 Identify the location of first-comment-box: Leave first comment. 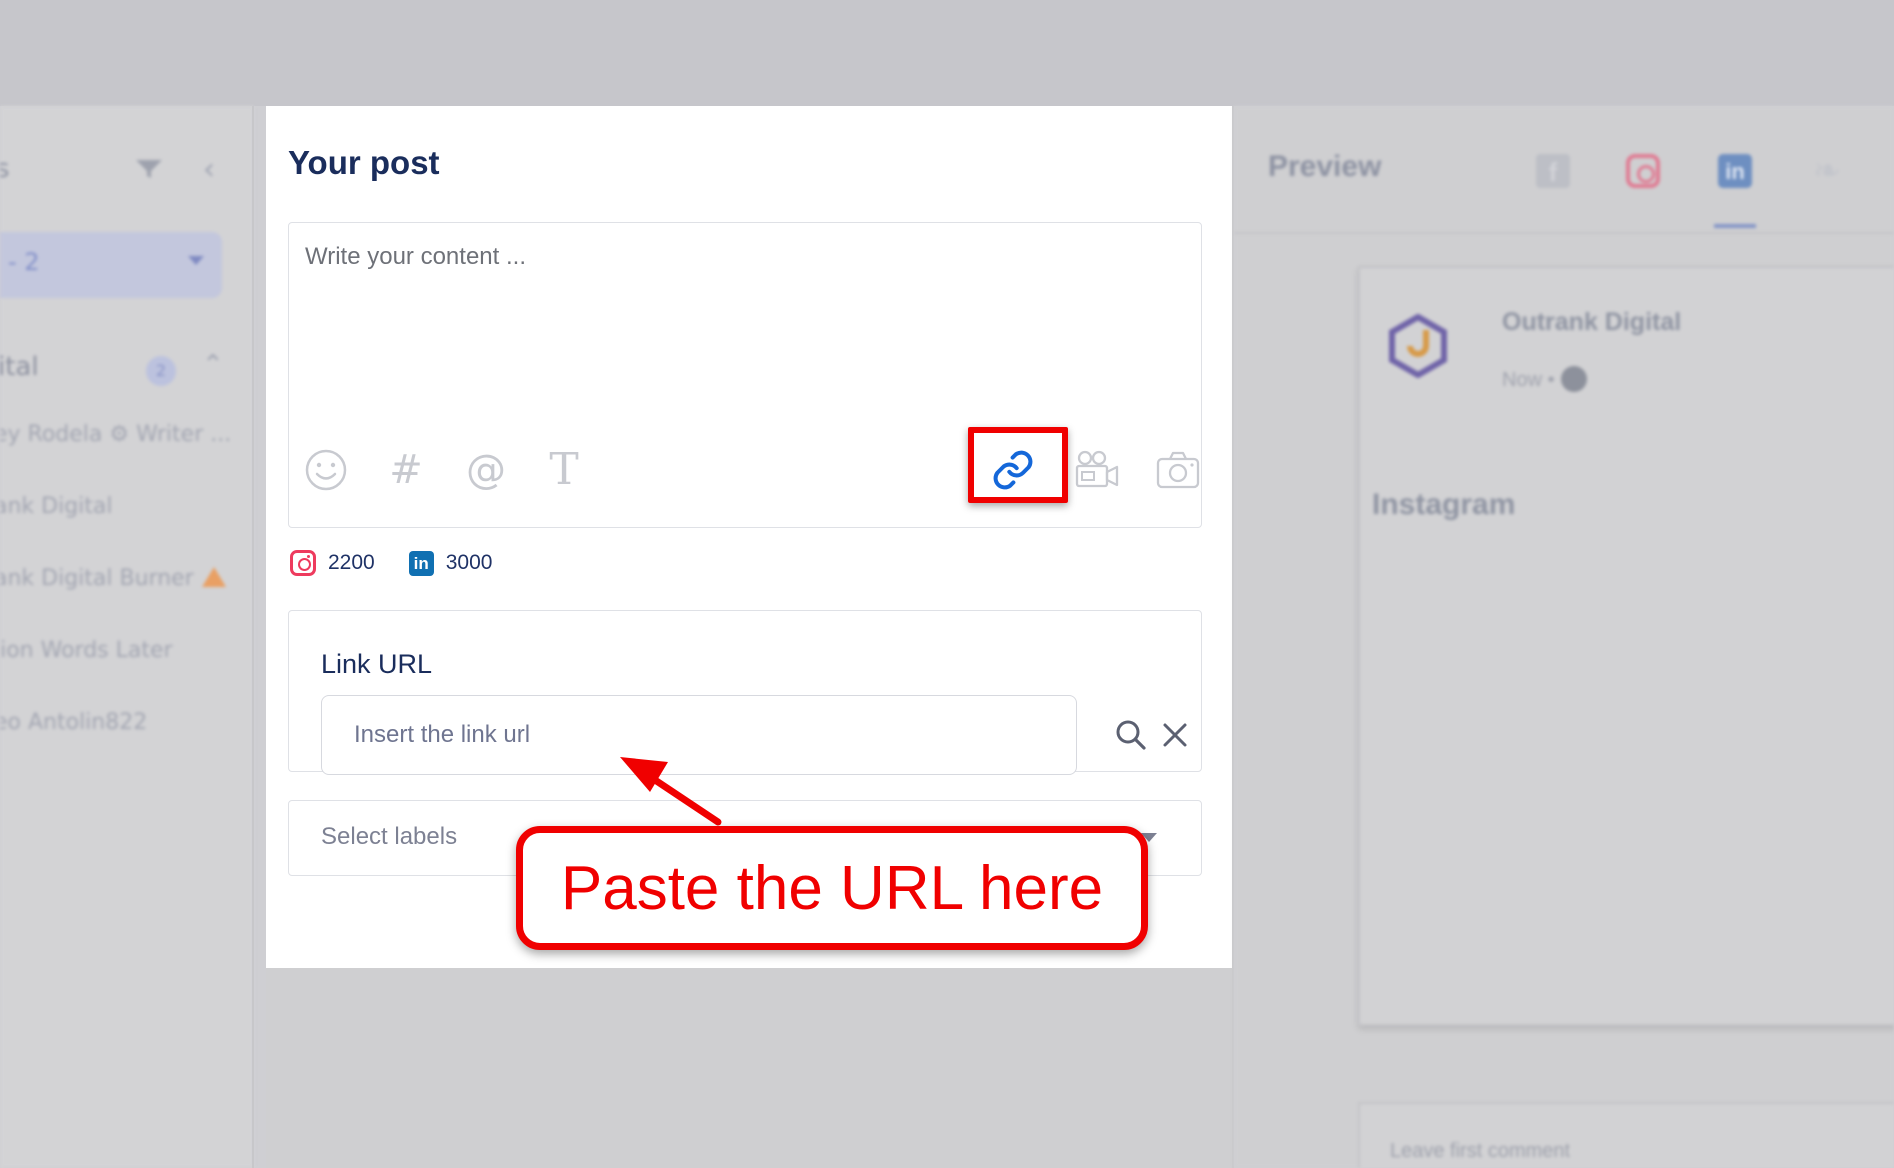
(1626, 1135).